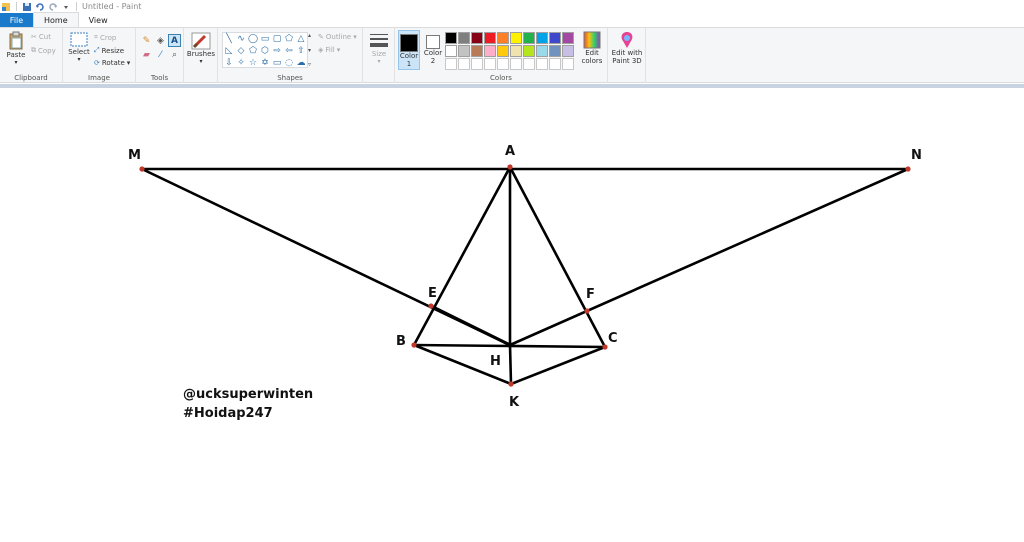 The height and width of the screenshot is (542, 1024). I want to click on edit-colors-button: Edit colors, so click(592, 48).